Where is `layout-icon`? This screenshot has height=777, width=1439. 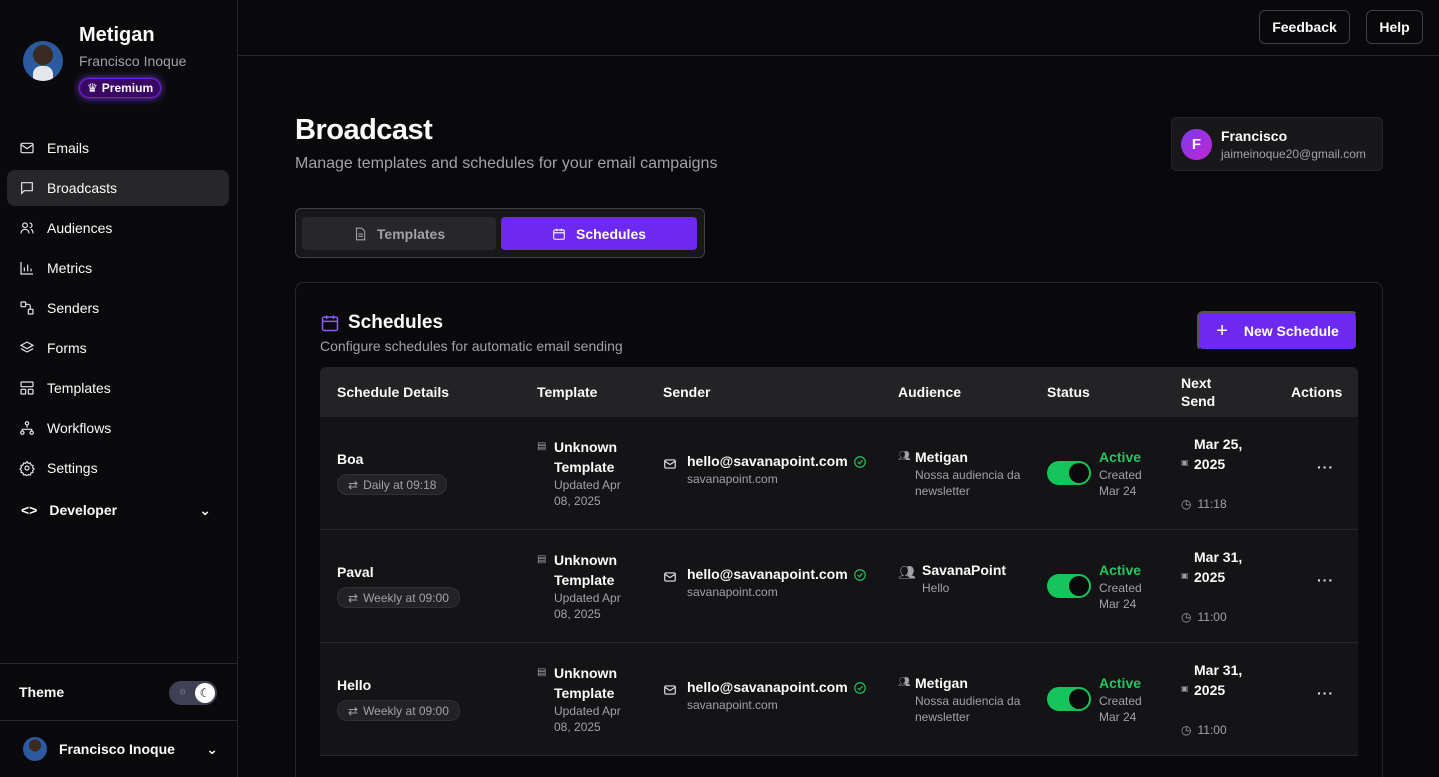
layout-icon is located at coordinates (27, 388).